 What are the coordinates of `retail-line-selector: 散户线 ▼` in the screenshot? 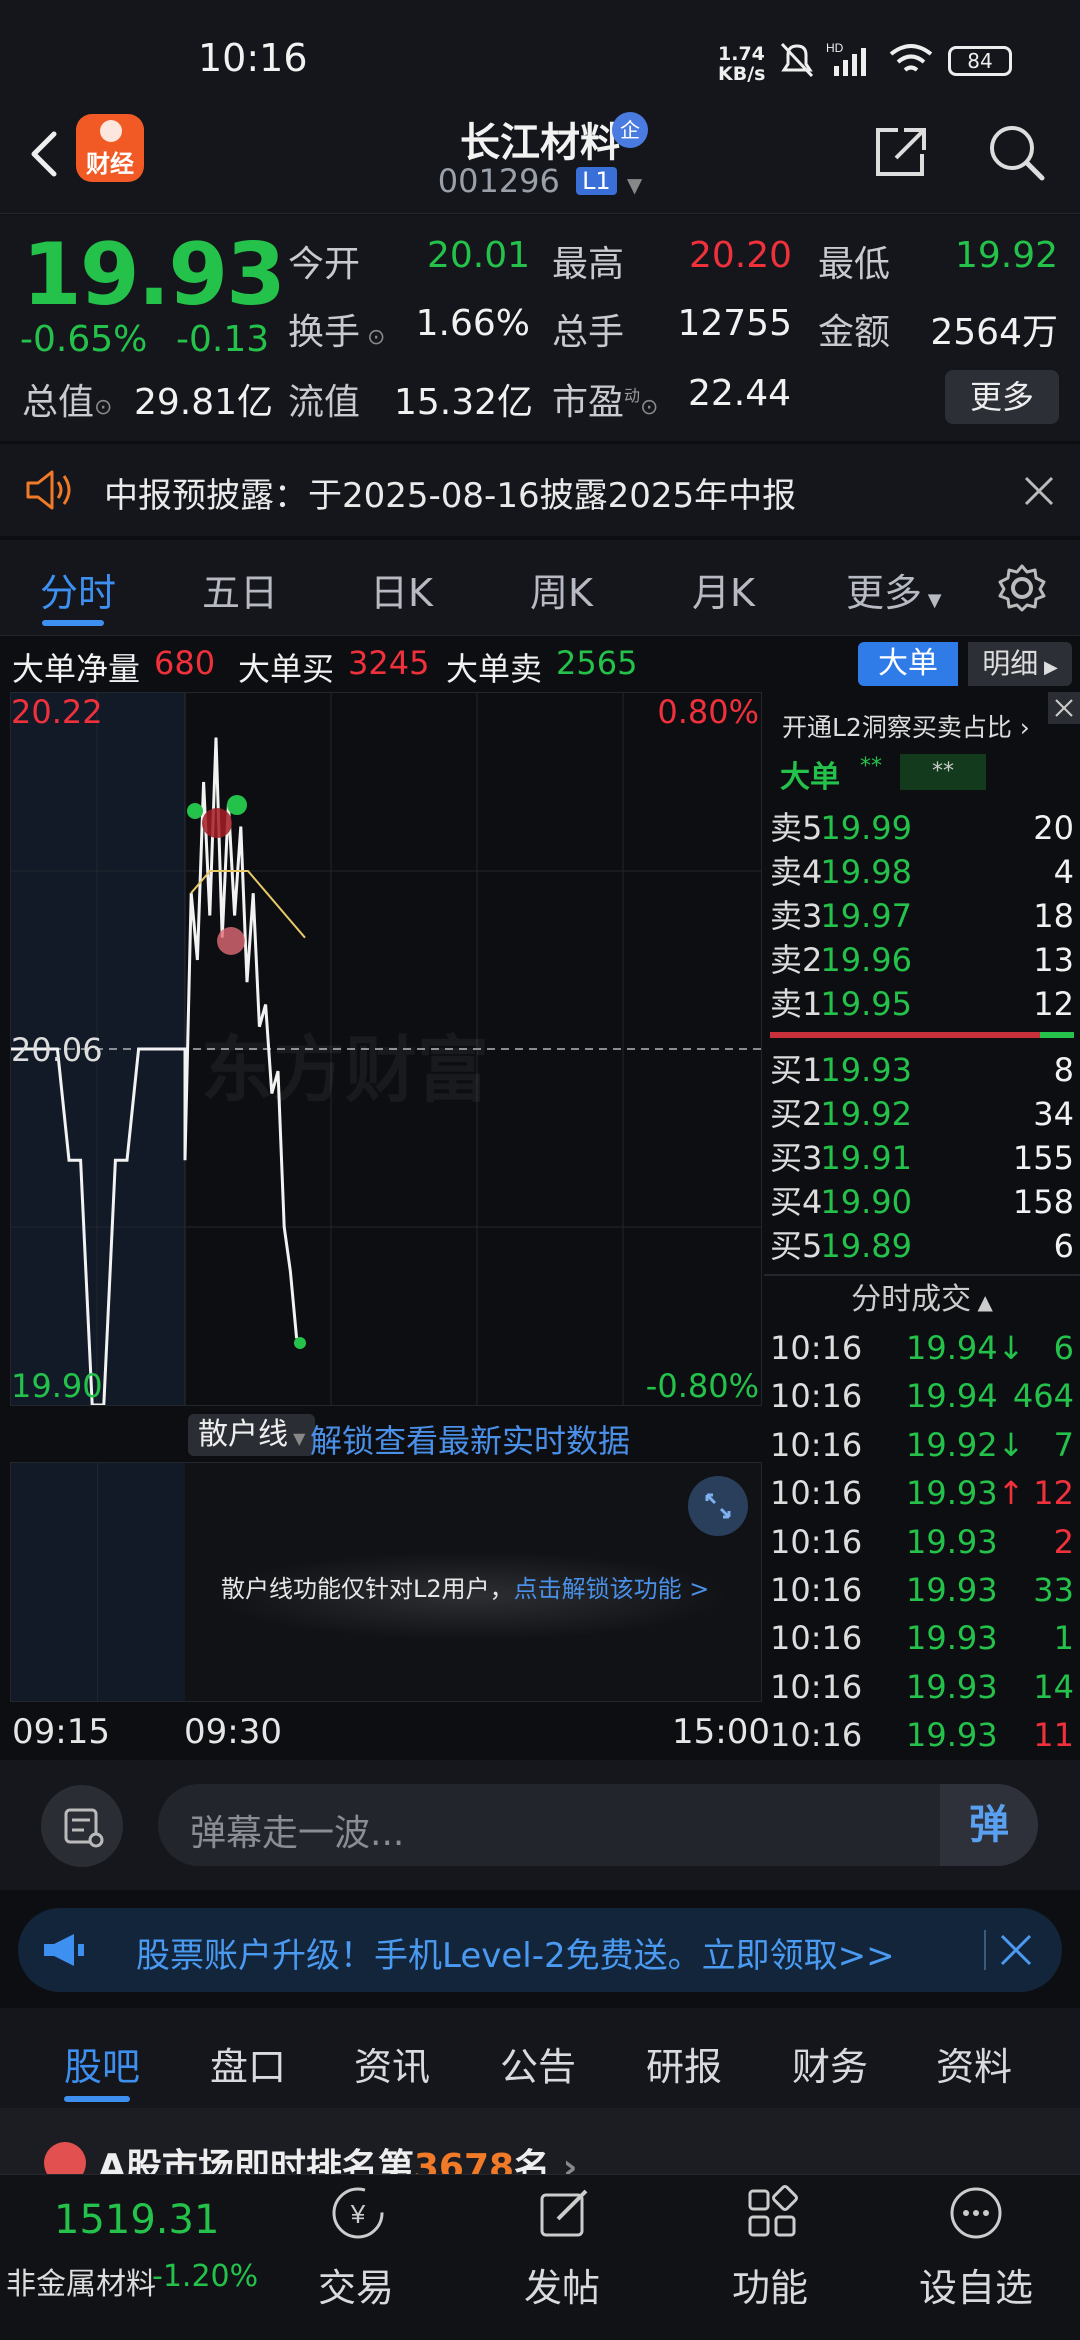 It's located at (252, 1435).